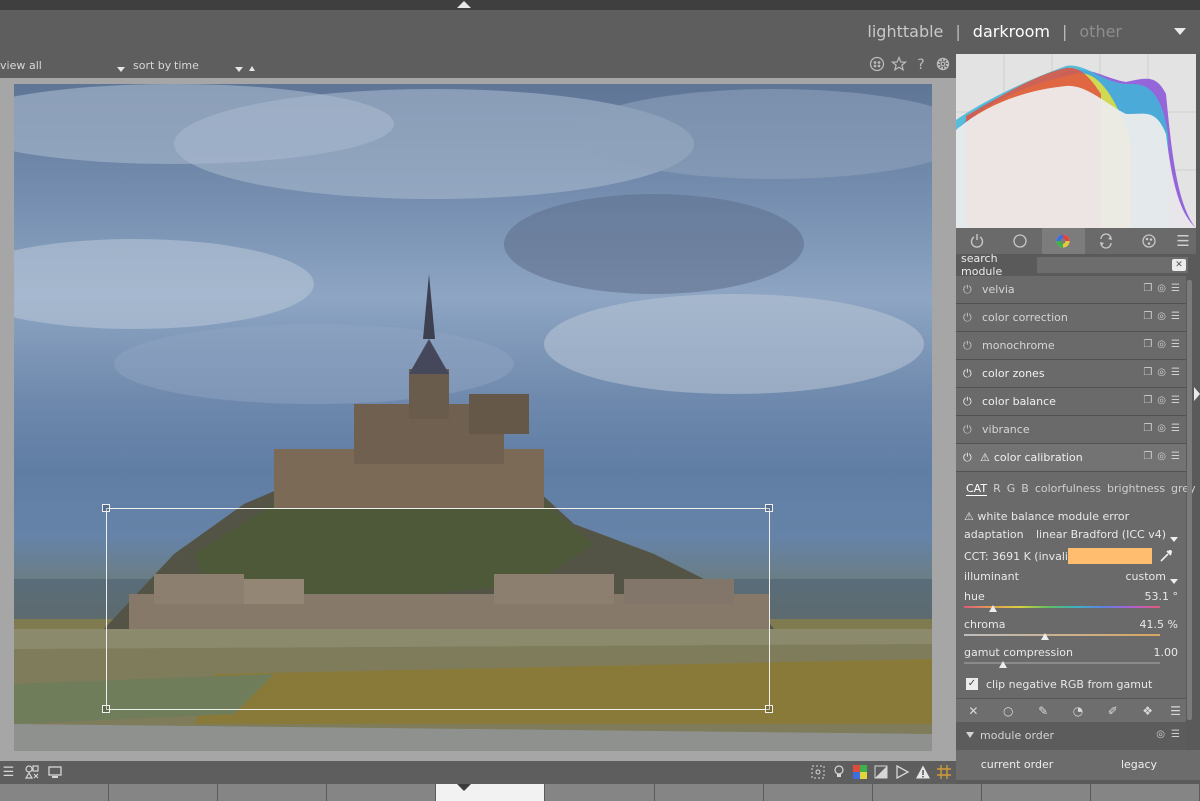  What do you see at coordinates (1045, 636) in the screenshot?
I see `chroma-slider-handle` at bounding box center [1045, 636].